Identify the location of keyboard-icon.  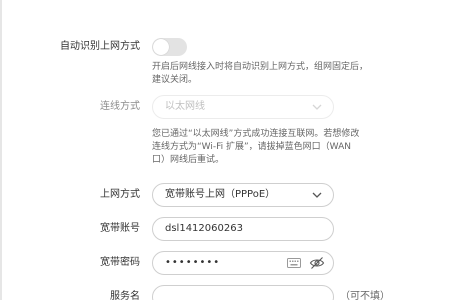
(294, 263).